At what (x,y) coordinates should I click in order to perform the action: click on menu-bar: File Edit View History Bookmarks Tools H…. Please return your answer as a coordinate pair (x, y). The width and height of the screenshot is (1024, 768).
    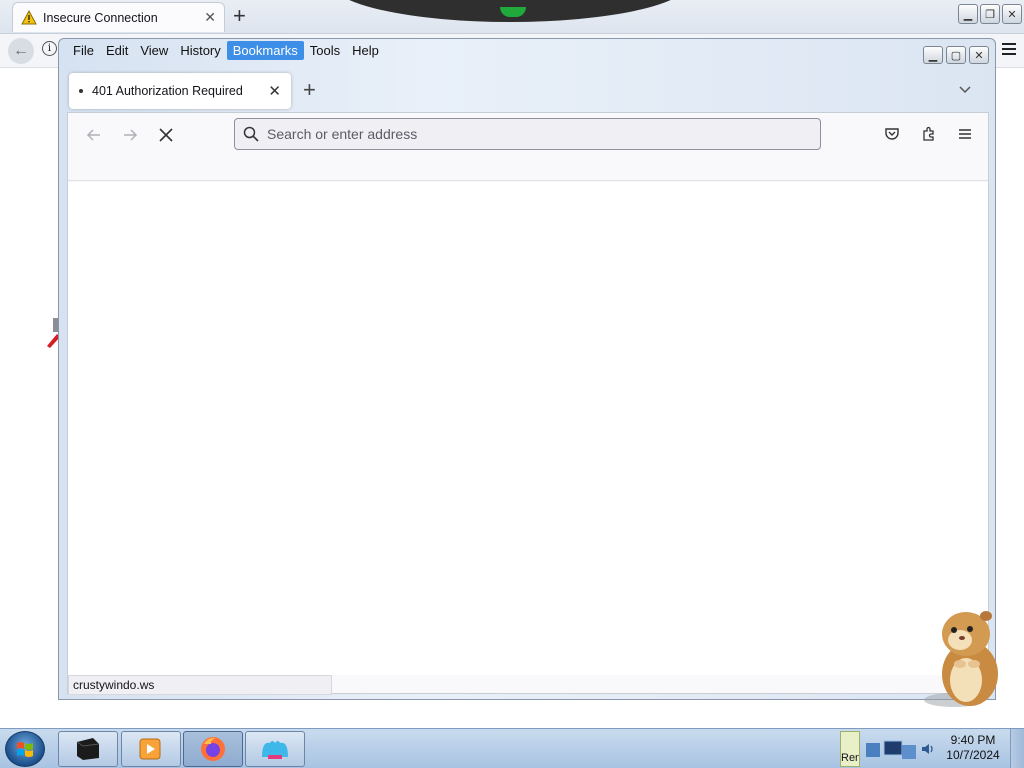
    Looking at the image, I should click on (226, 51).